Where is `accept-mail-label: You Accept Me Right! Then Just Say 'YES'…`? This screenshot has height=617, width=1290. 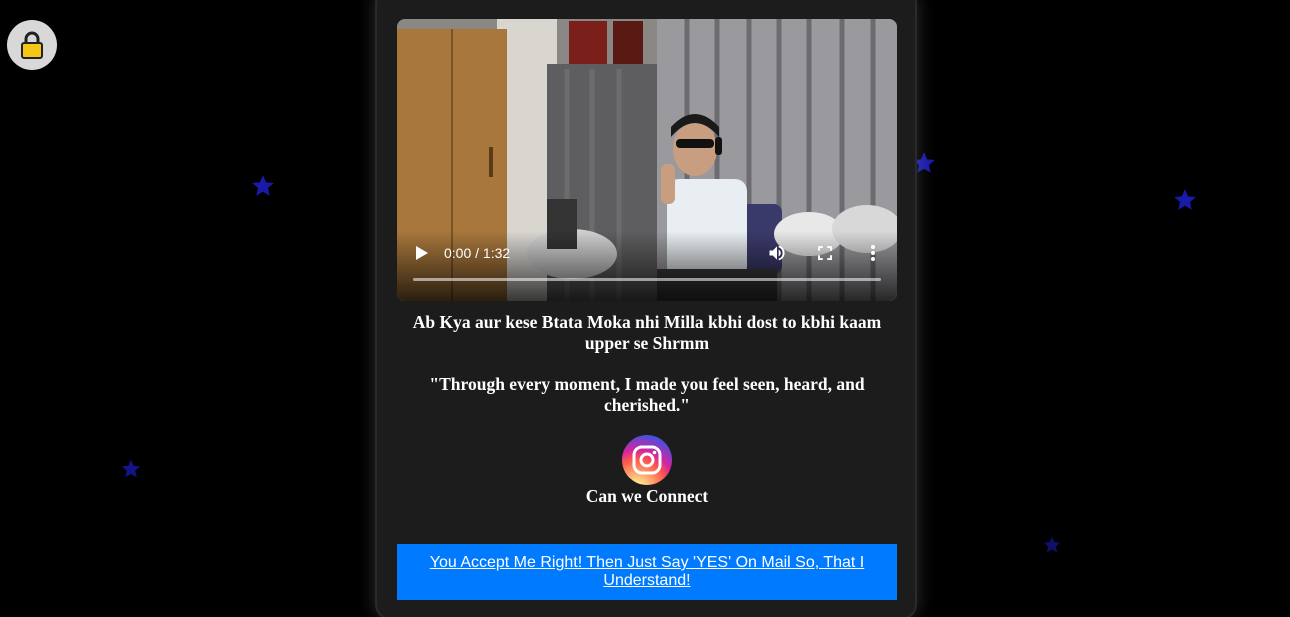 accept-mail-label: You Accept Me Right! Then Just Say 'YES'… is located at coordinates (647, 571).